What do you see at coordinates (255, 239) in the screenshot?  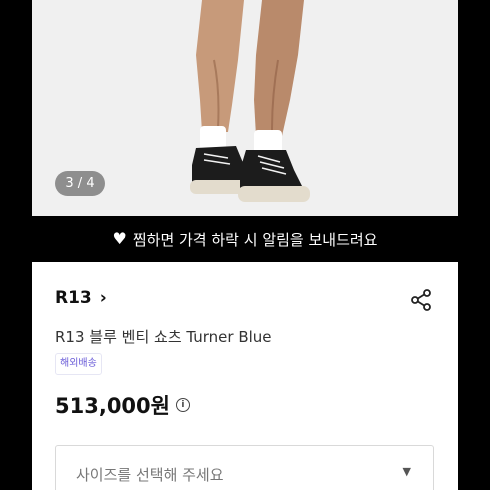 I see `wishlist-notice-text: 찜하면 가격 하락 시 알림을 보내드려요` at bounding box center [255, 239].